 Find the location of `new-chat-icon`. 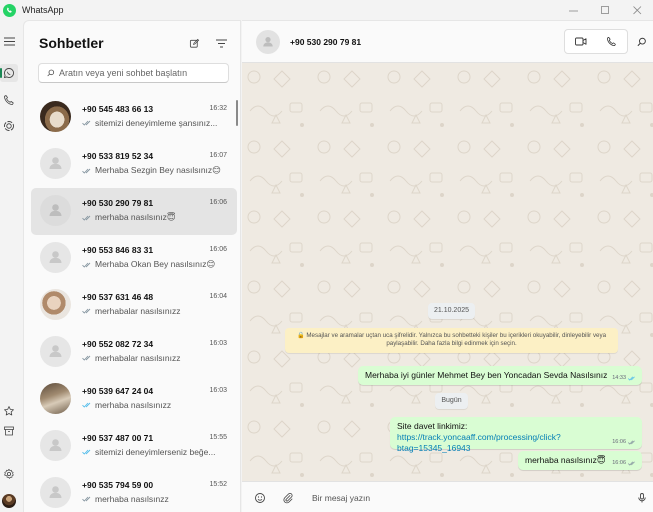

new-chat-icon is located at coordinates (194, 43).